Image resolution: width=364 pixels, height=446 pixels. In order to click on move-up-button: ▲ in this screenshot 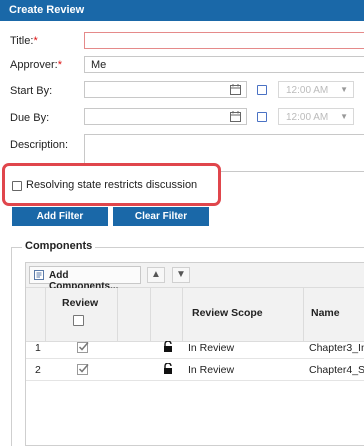, I will do `click(156, 275)`.